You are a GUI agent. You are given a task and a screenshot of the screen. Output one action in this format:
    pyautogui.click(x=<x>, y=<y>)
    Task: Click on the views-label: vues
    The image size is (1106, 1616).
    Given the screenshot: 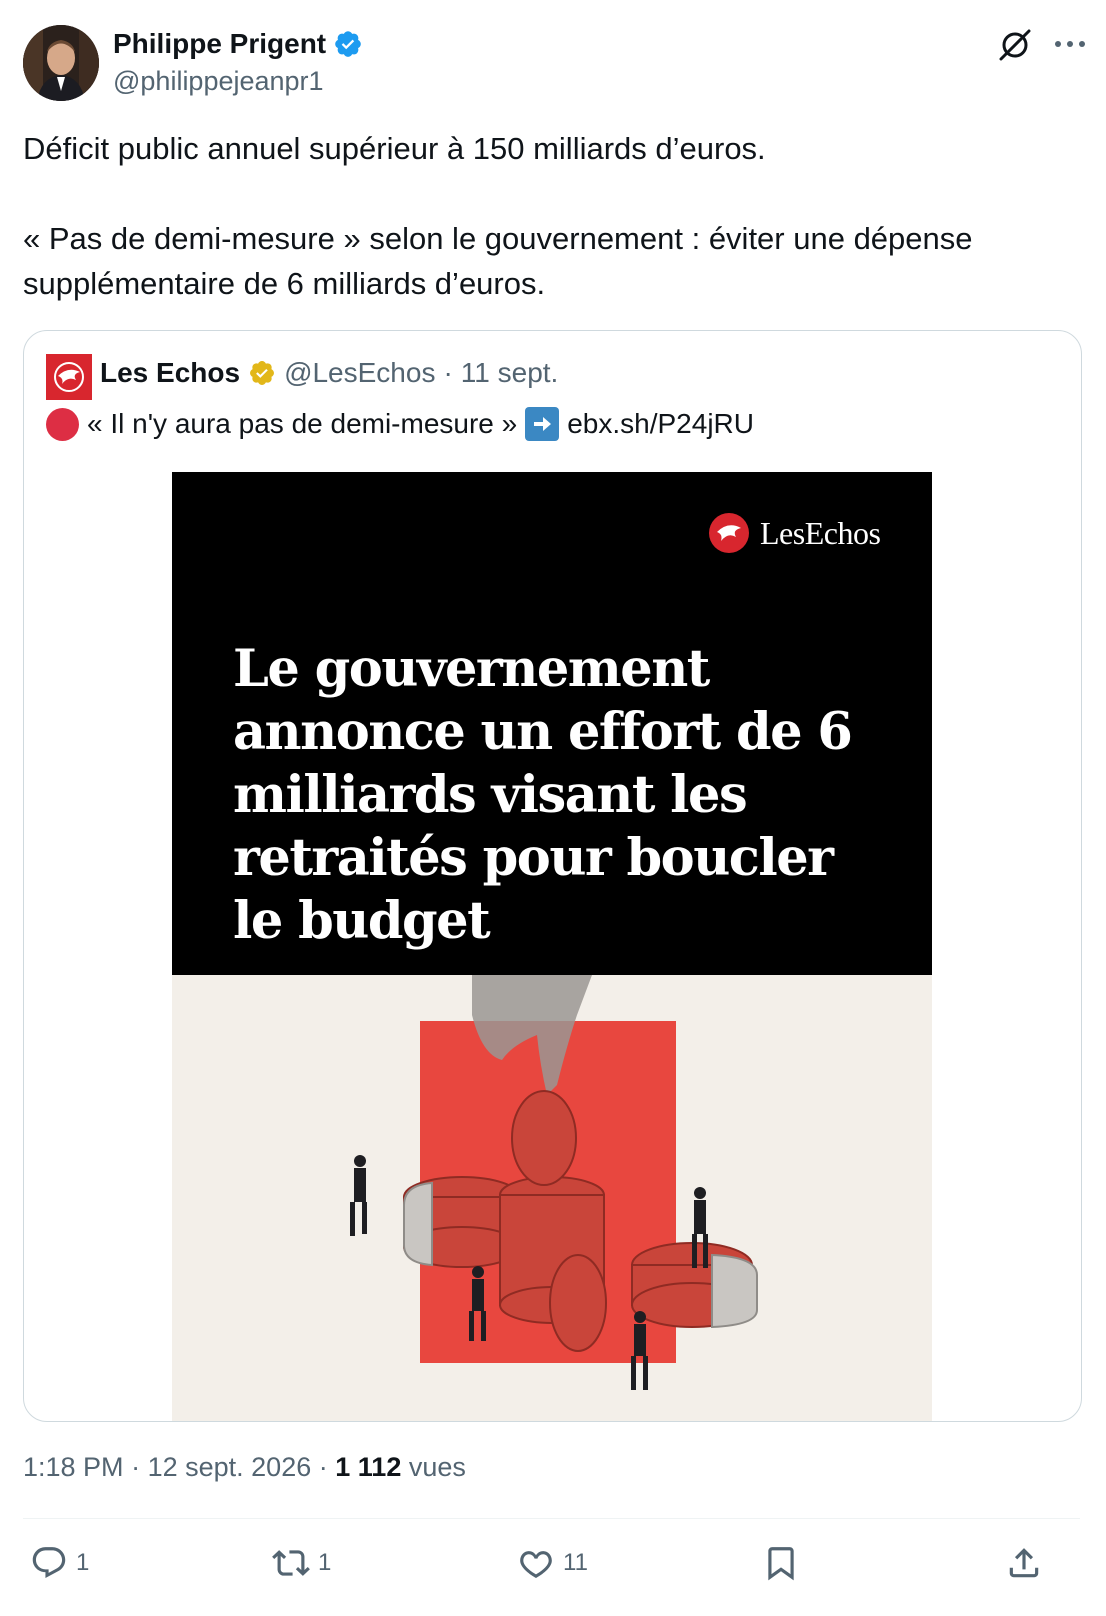 What is the action you would take?
    pyautogui.click(x=437, y=1467)
    